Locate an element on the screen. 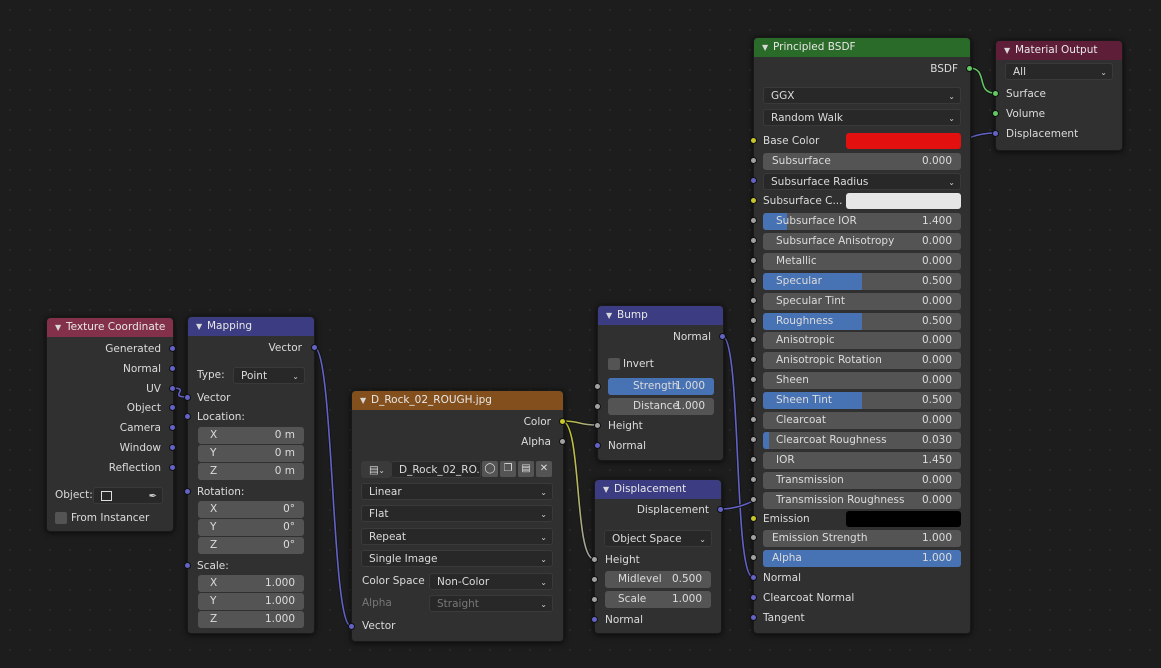 Image resolution: width=1161 pixels, height=668 pixels. object-picker: ✒ is located at coordinates (128, 495).